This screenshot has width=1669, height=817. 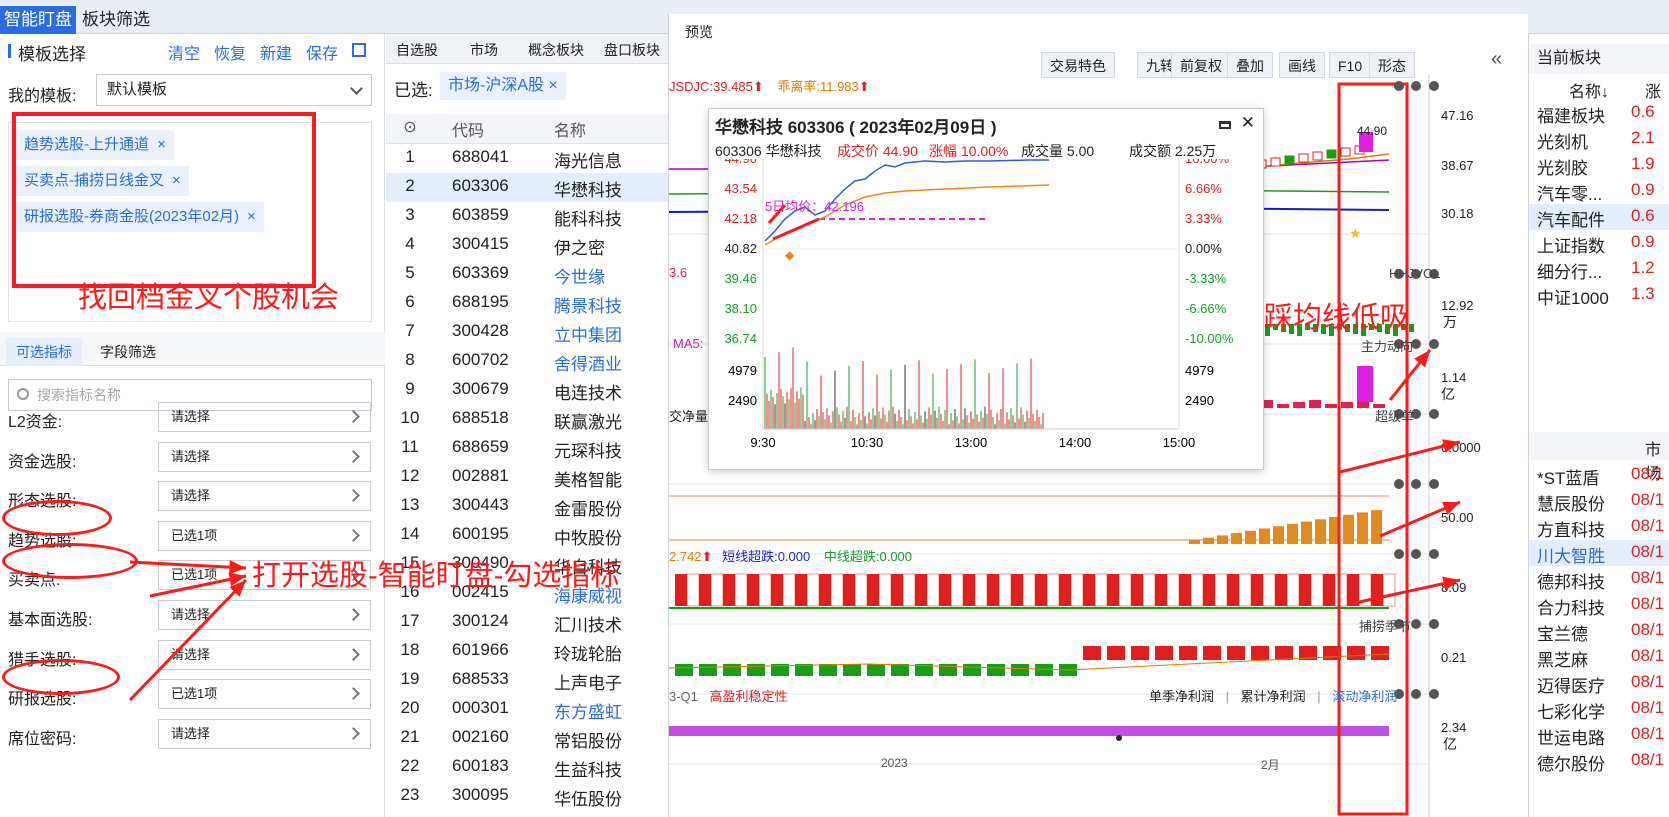 I want to click on stock-name: 方直科技, so click(x=1571, y=528).